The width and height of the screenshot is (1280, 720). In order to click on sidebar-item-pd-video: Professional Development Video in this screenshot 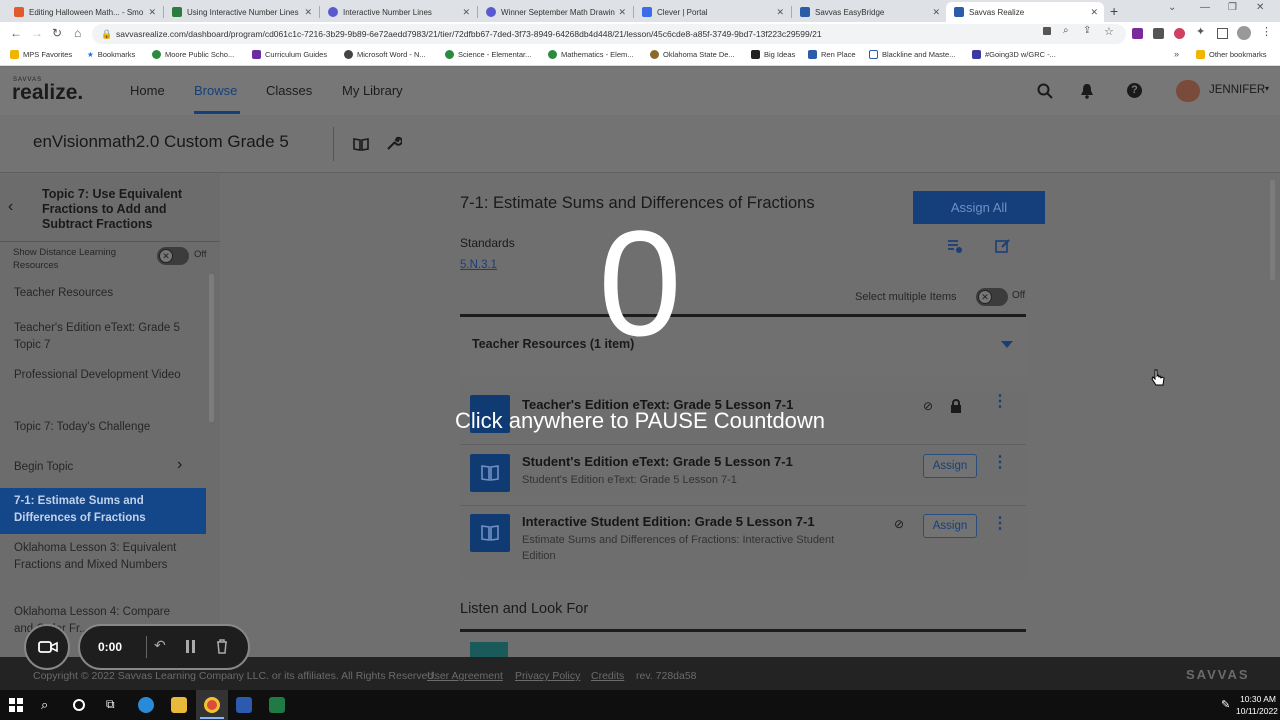, I will do `click(103, 375)`.